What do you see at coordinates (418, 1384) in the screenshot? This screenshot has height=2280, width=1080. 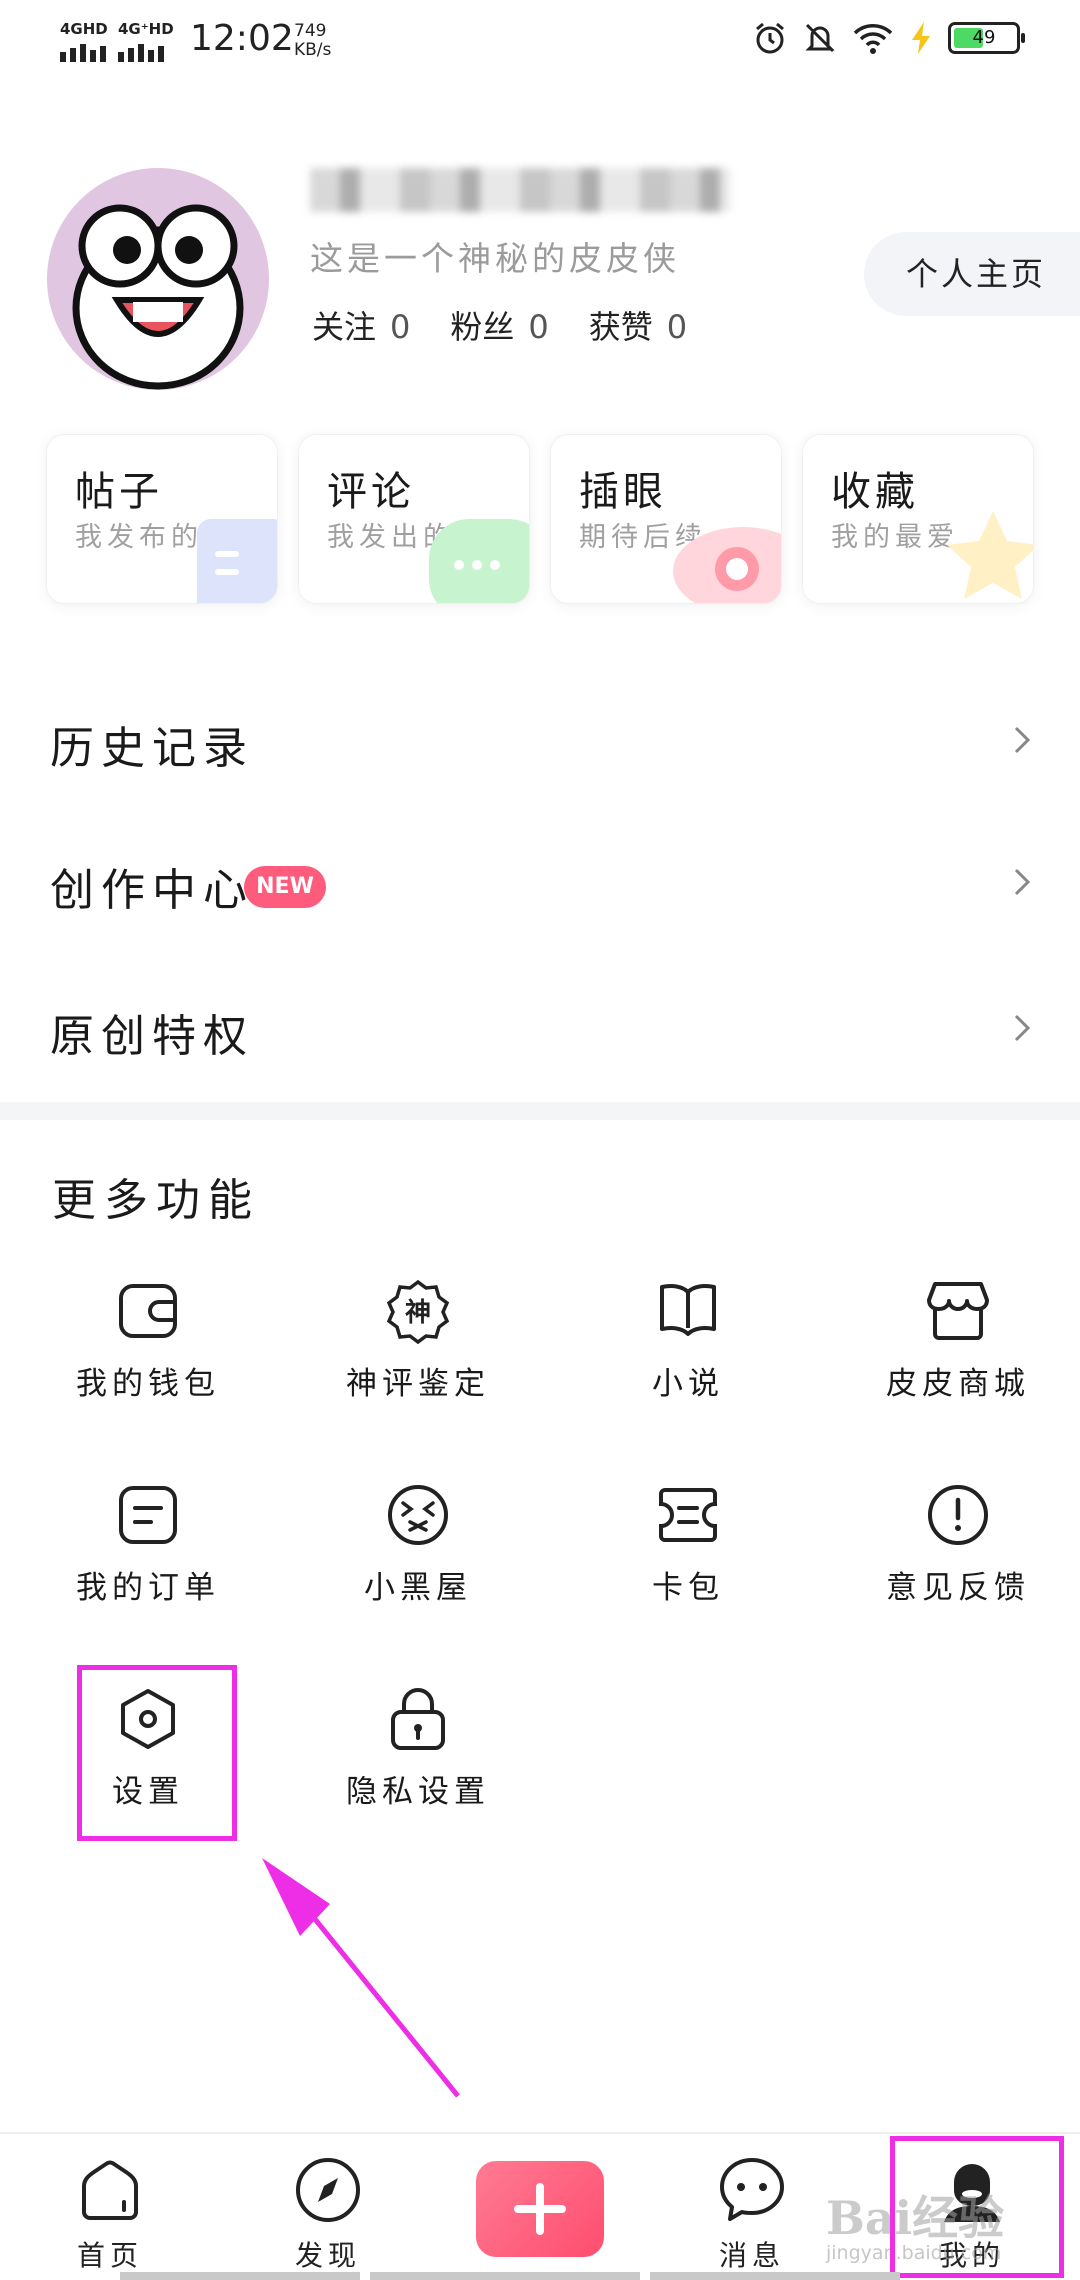 I see `feature-label: 神评鉴定` at bounding box center [418, 1384].